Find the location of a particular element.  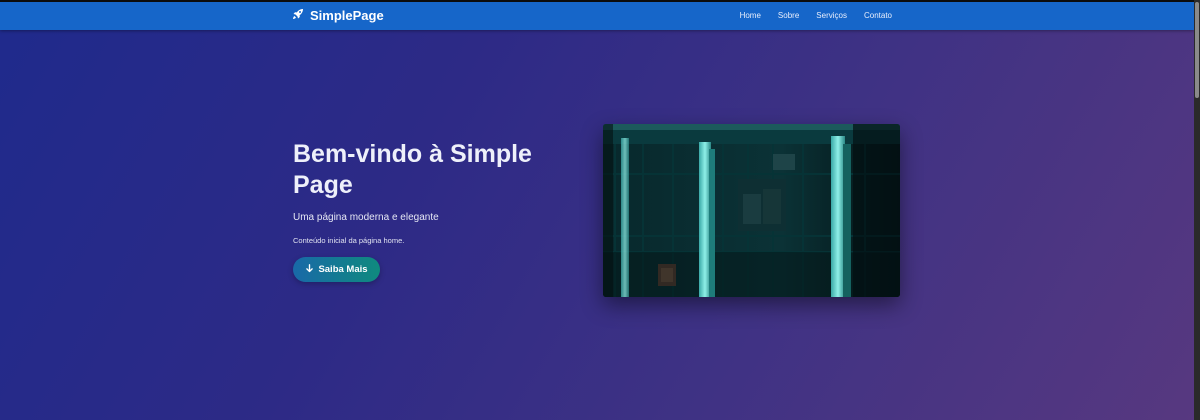

hero-subtitle: Uma página moderna e elegante is located at coordinates (366, 217).